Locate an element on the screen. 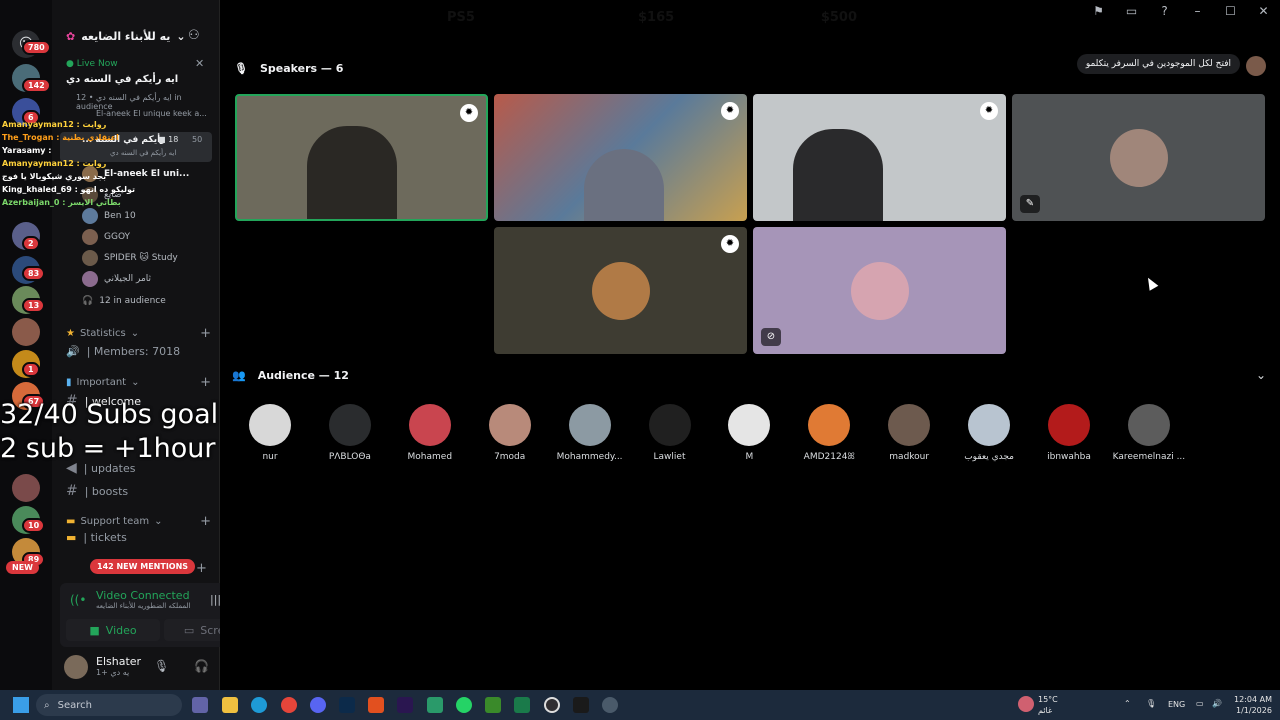 The width and height of the screenshot is (1280, 720). goal-target: $500 is located at coordinates (838, 17).